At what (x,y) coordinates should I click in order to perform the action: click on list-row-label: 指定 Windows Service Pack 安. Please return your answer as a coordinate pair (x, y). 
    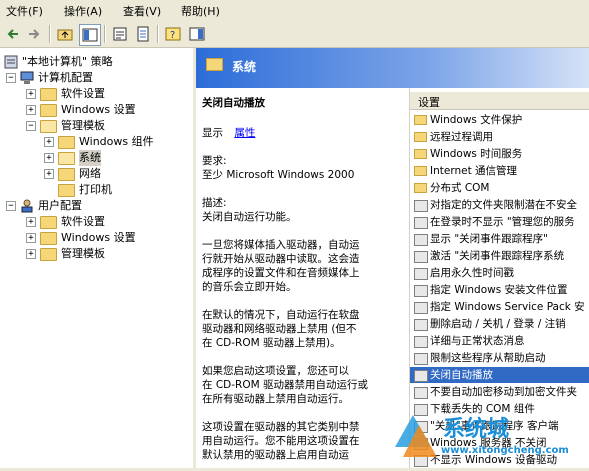
    Looking at the image, I should click on (507, 307).